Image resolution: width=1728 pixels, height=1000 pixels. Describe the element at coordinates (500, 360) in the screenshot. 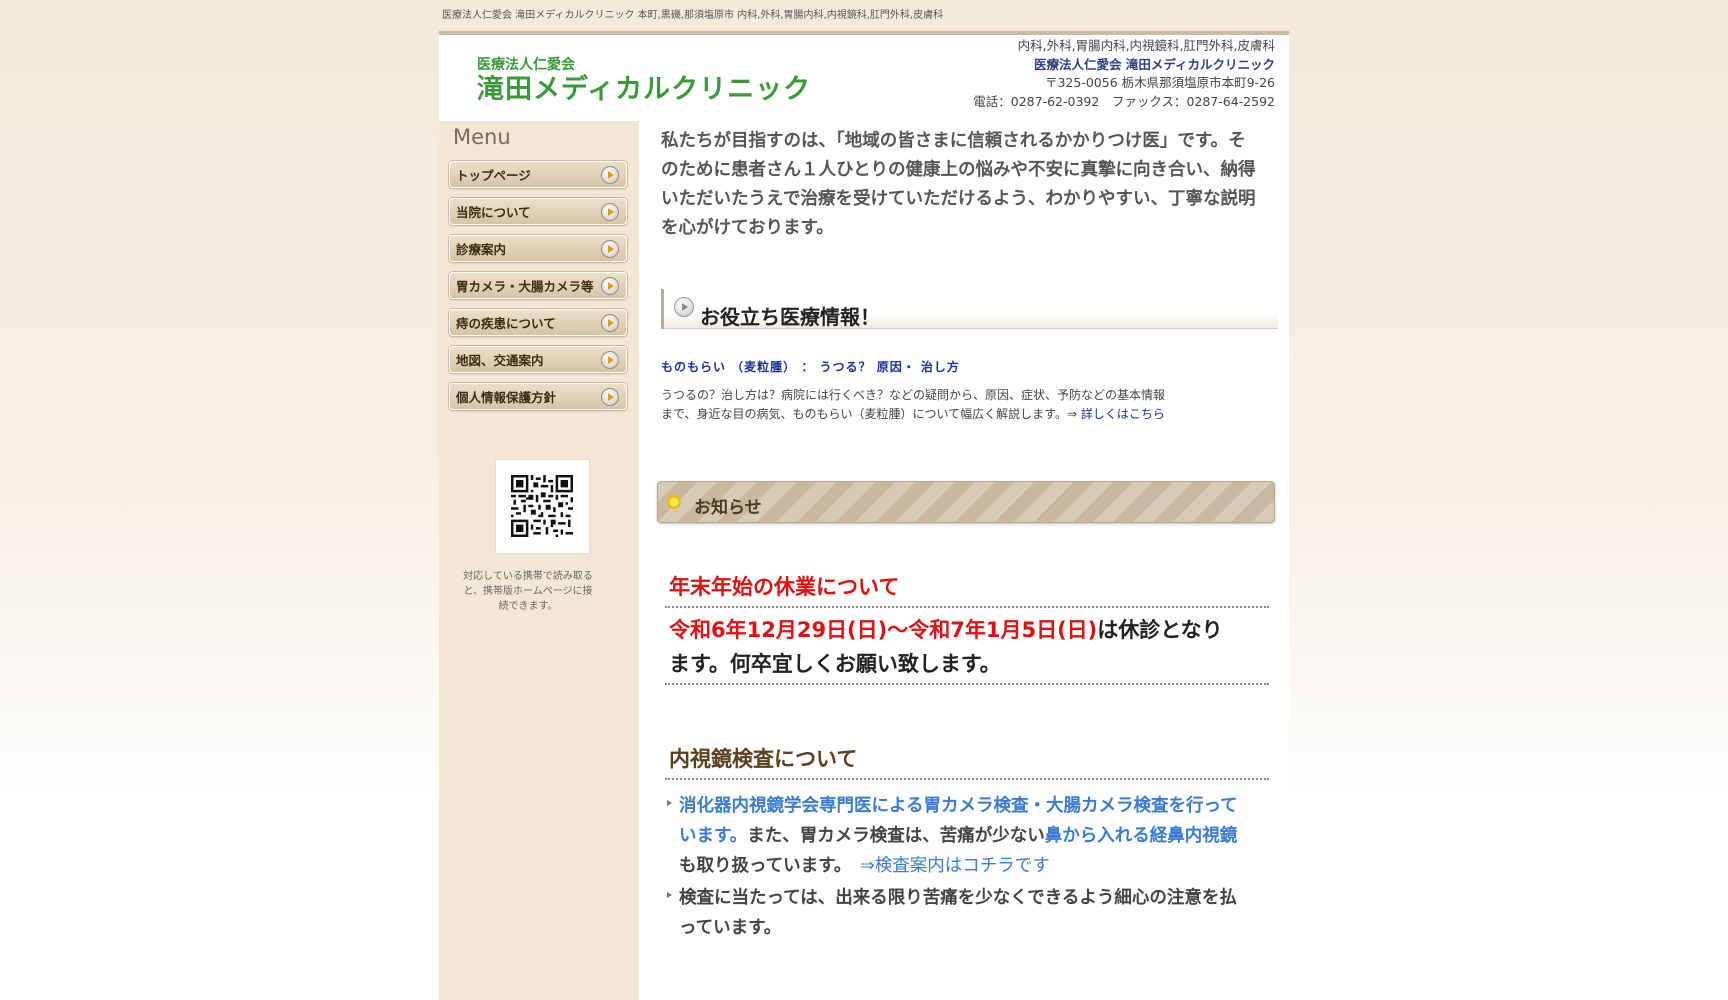

I see `nav-label: 地図、交通案内` at that location.